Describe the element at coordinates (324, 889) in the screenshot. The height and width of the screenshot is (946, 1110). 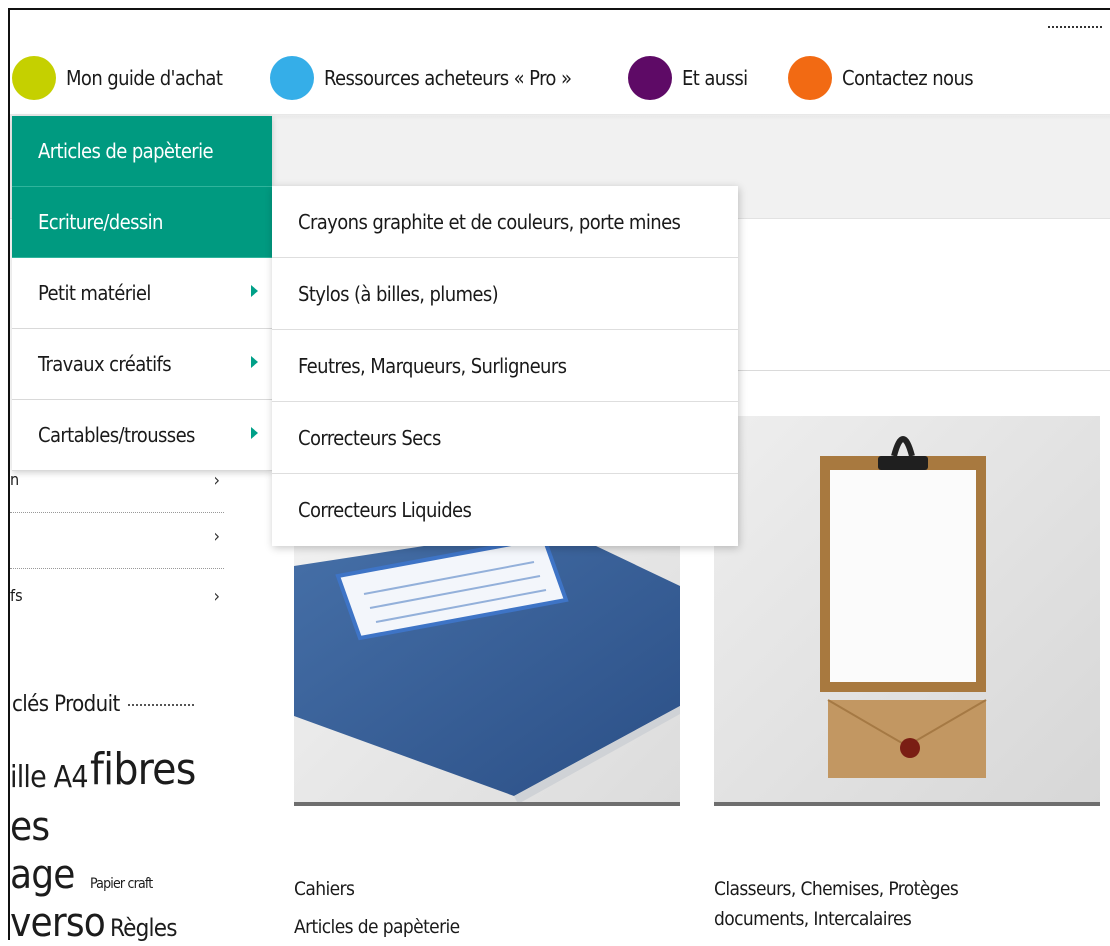
I see `card-title: Cahiers` at that location.